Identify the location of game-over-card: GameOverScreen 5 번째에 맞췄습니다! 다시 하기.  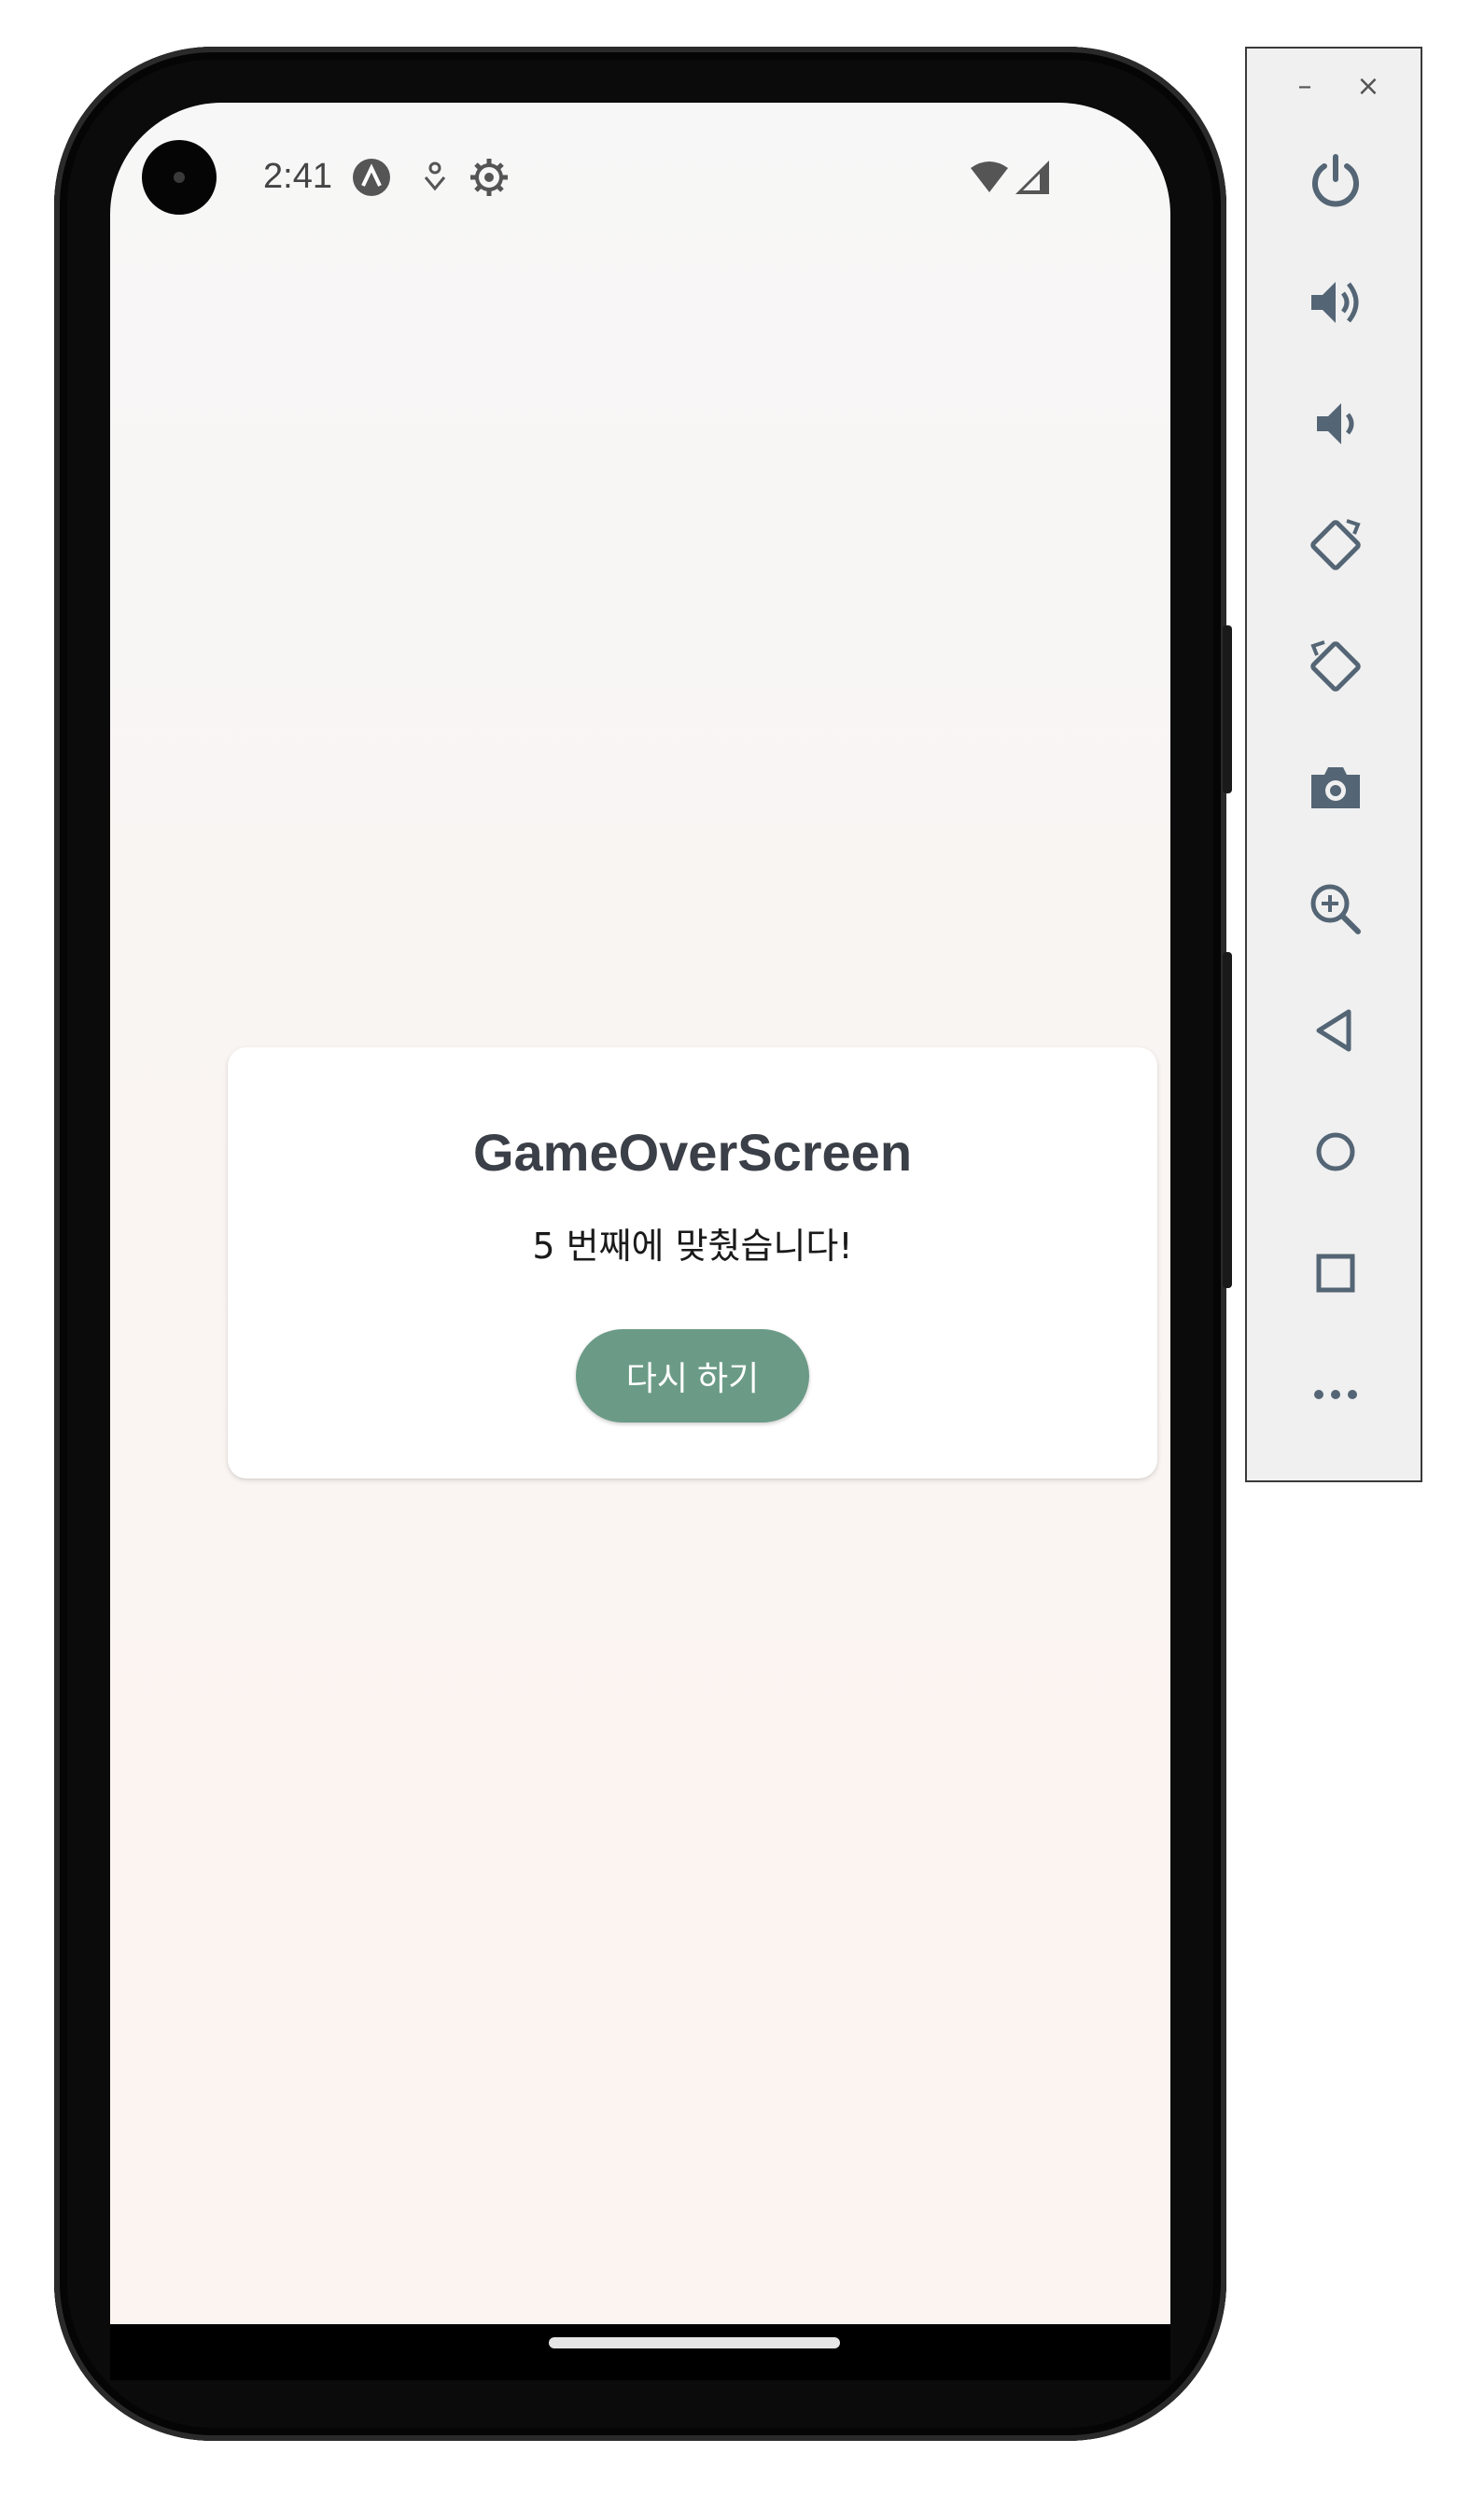
(692, 1263).